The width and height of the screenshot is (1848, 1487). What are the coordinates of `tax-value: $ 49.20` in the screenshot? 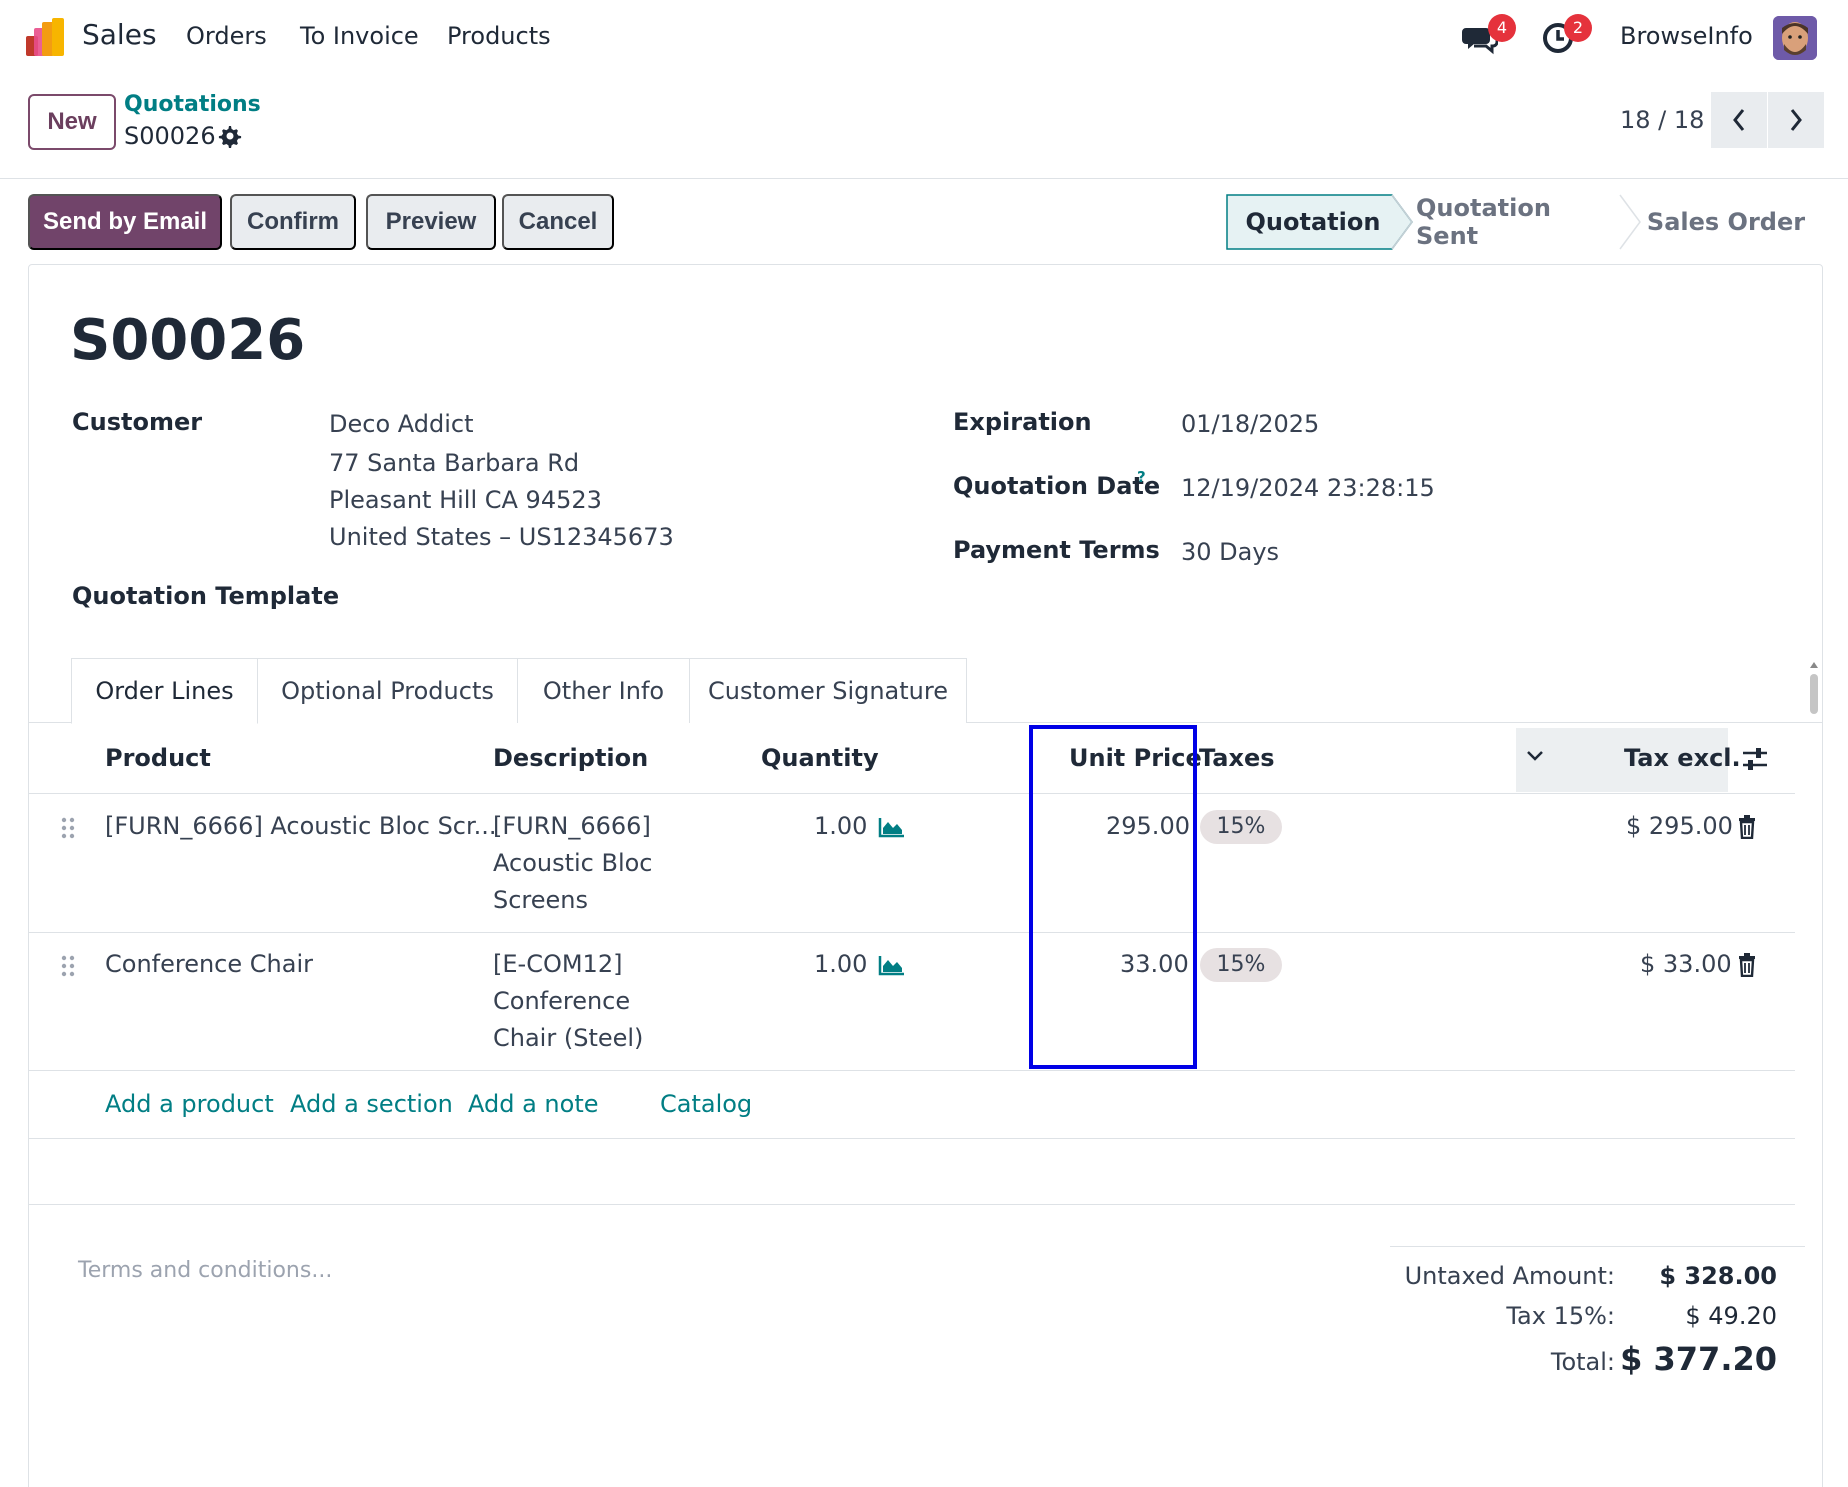 It's located at (1731, 1316).